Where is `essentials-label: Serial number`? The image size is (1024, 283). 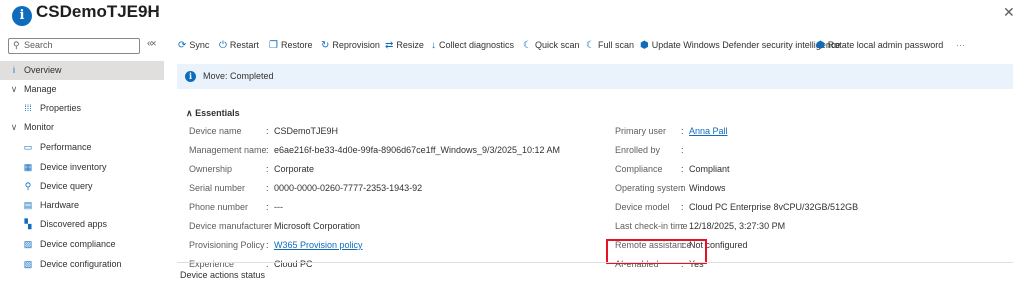
essentials-label: Serial number is located at coordinates (217, 188).